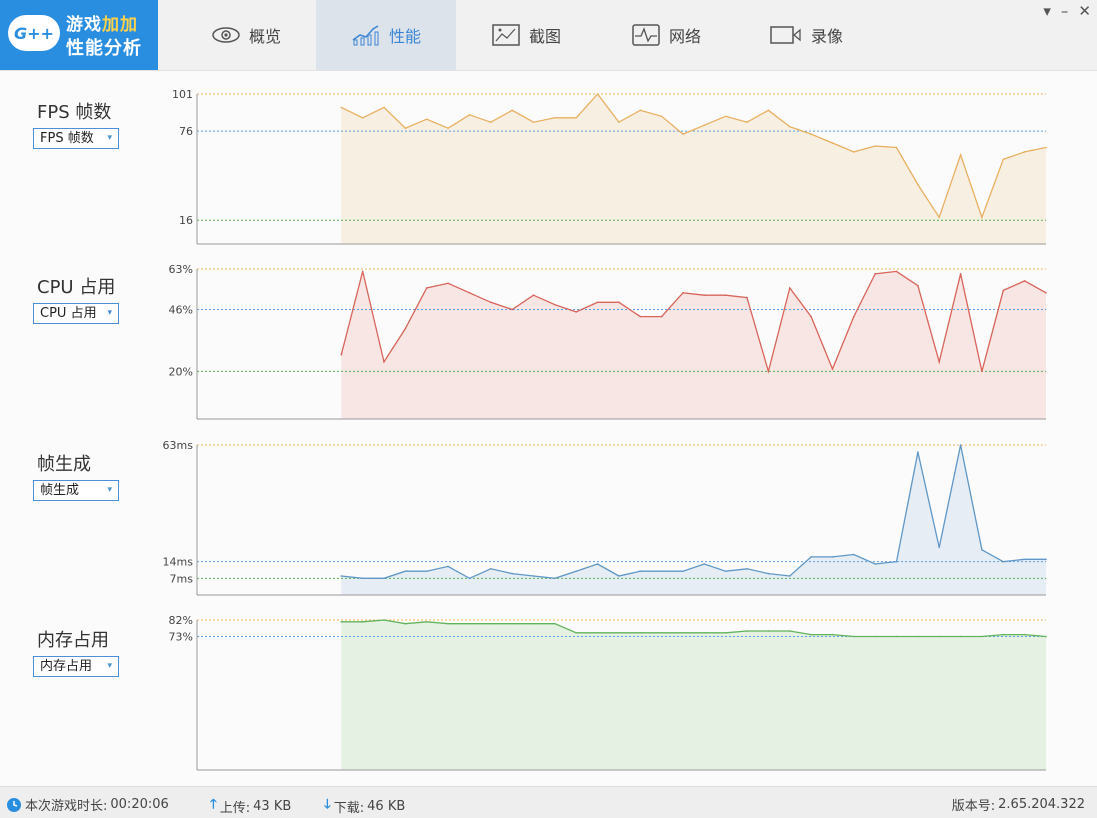 This screenshot has height=818, width=1097. I want to click on fps-ref-min-label: 16, so click(186, 220).